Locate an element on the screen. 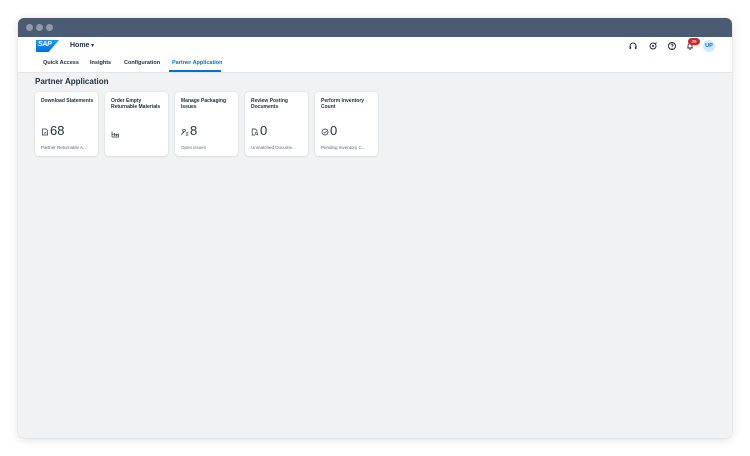 The height and width of the screenshot is (456, 750). tile-order-empty-returnable-materials: Order Empty Returnable Materials is located at coordinates (136, 124).